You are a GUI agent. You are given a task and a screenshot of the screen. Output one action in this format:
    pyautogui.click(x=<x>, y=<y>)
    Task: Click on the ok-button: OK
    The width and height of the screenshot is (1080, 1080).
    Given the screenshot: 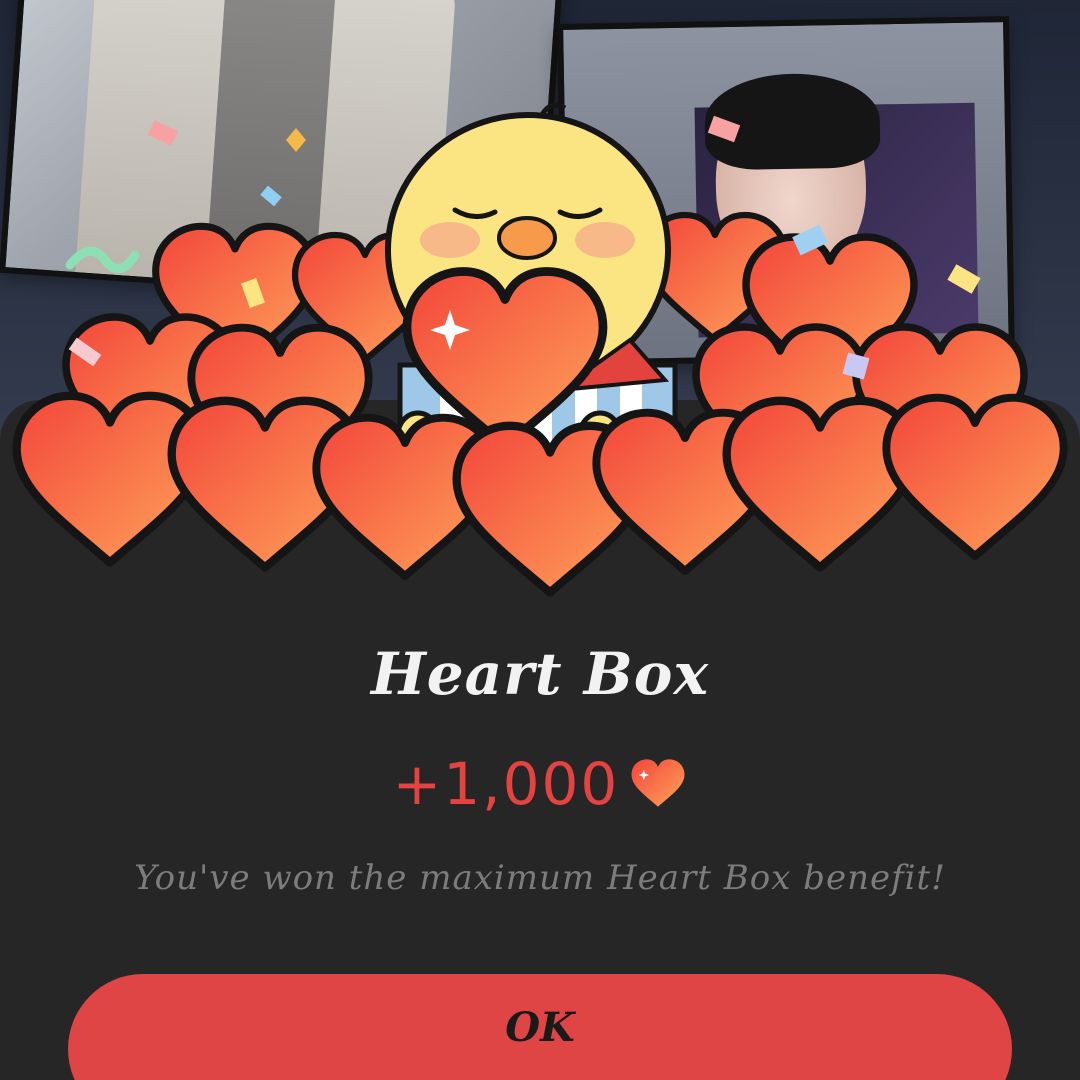 What is the action you would take?
    pyautogui.click(x=540, y=1027)
    